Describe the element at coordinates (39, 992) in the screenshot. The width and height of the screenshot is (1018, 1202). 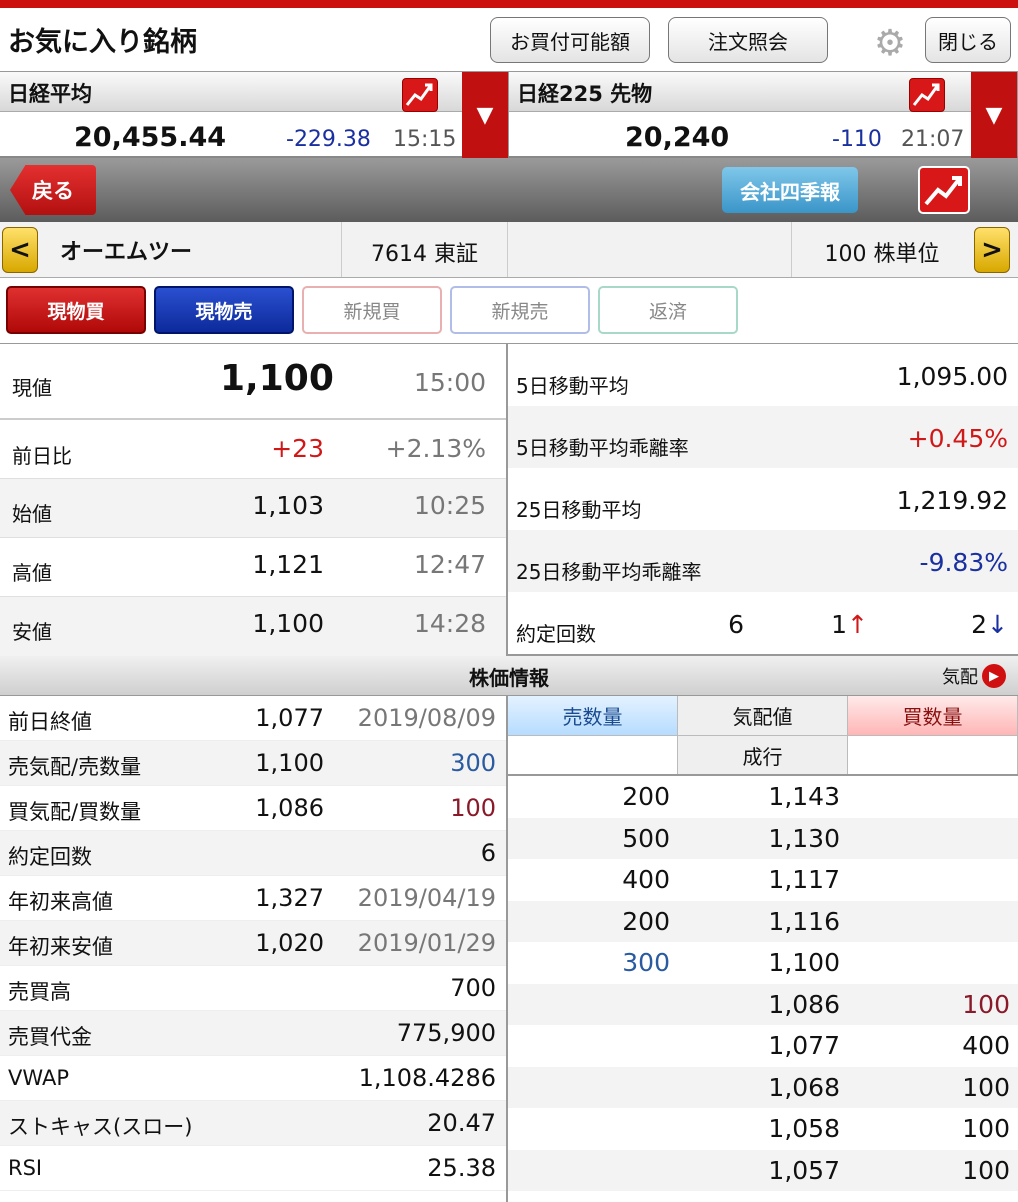
I see `info-label: 売買高` at that location.